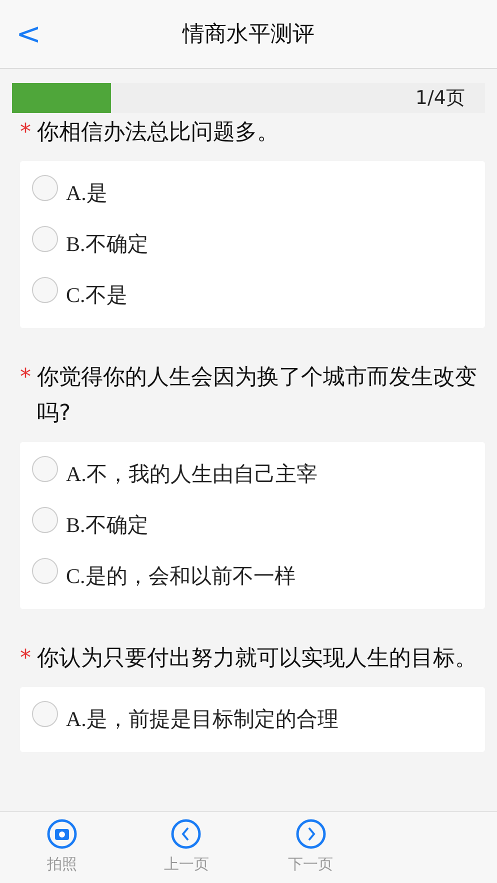 This screenshot has height=883, width=497. Describe the element at coordinates (192, 474) in the screenshot. I see `option-label: A.不，我的人生由自己主宰` at that location.